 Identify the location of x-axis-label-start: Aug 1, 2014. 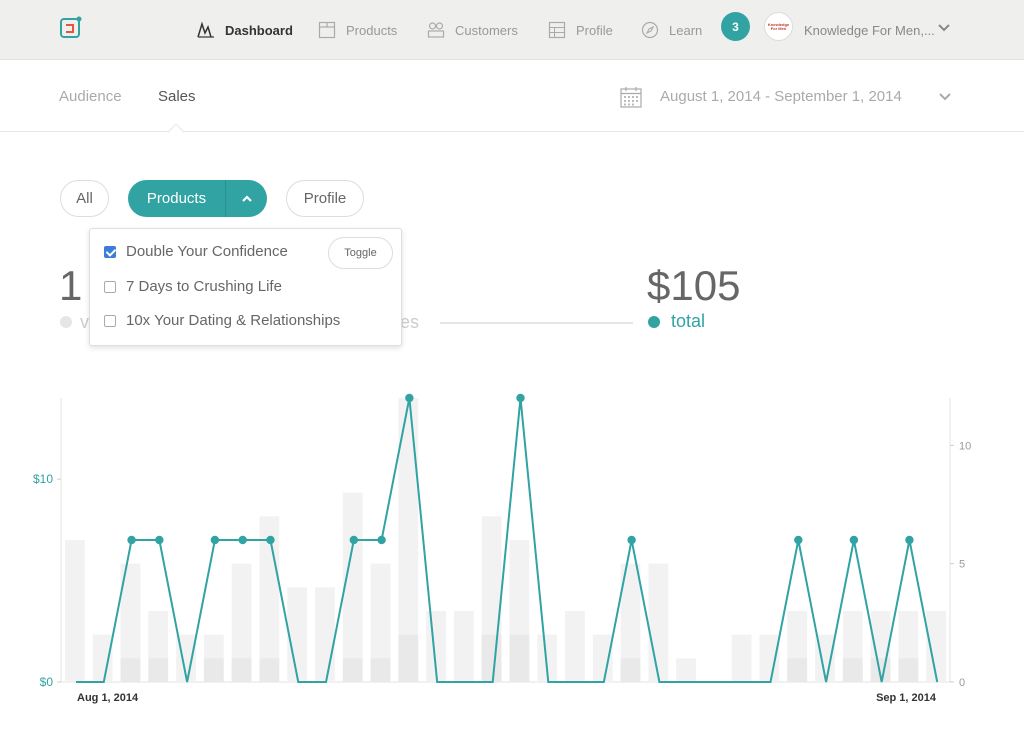
(108, 698).